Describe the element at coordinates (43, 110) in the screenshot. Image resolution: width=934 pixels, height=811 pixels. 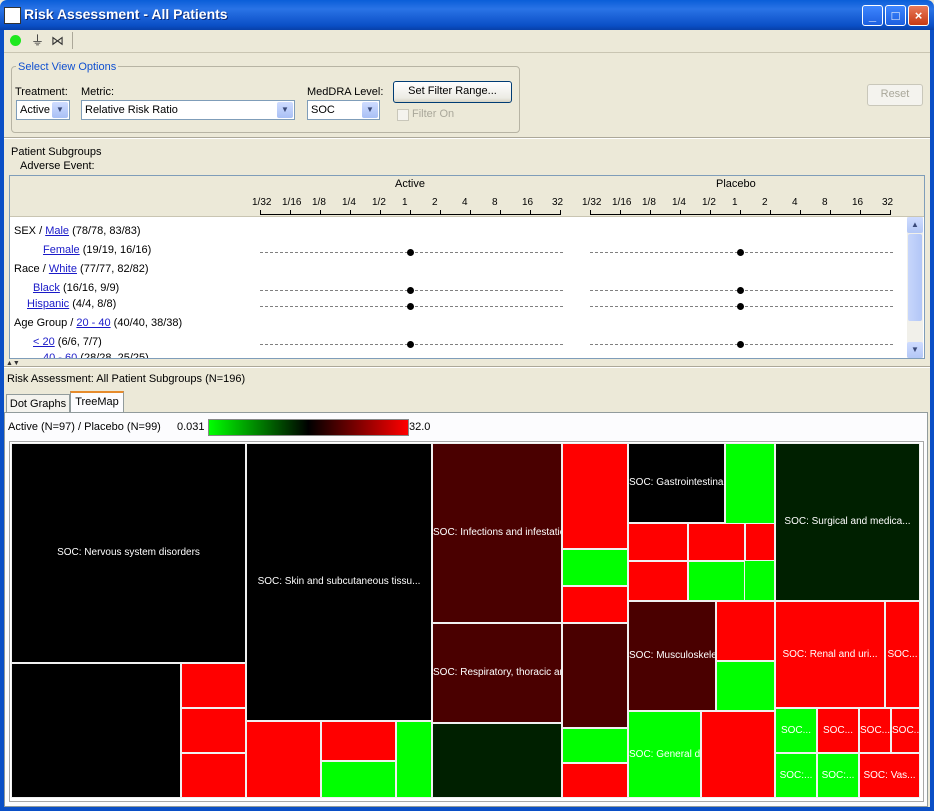
I see `treatment-select: Active ▼` at that location.